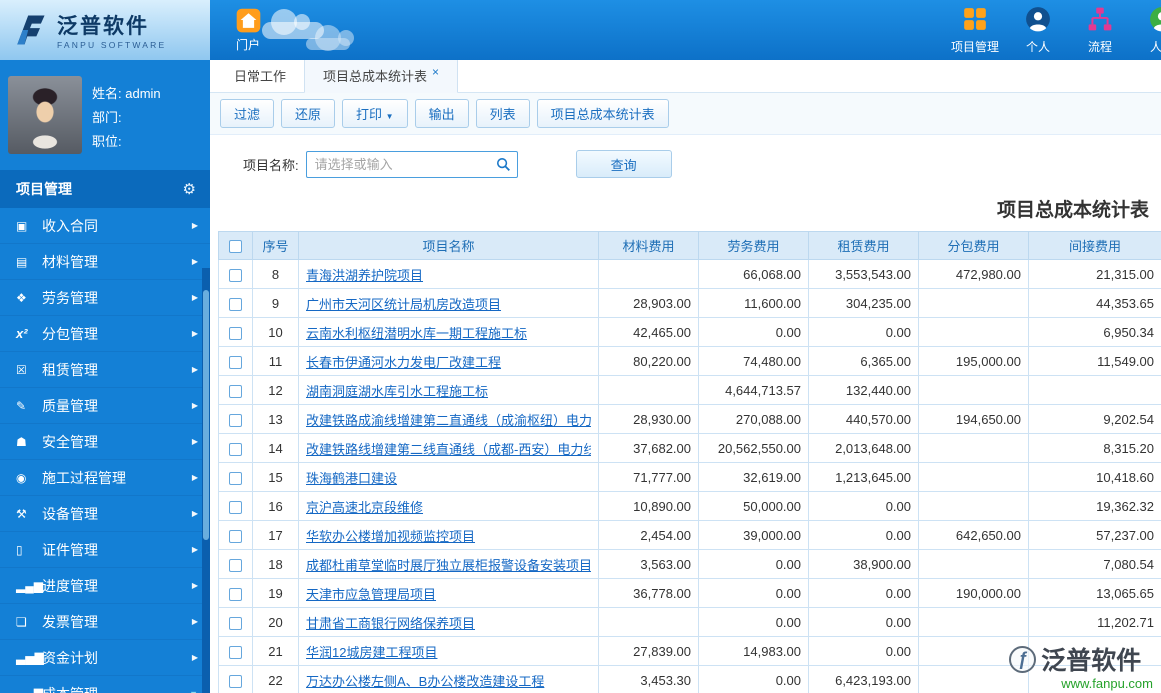 Image resolution: width=1161 pixels, height=693 pixels. I want to click on cost-cell: 2,454.00, so click(648, 535).